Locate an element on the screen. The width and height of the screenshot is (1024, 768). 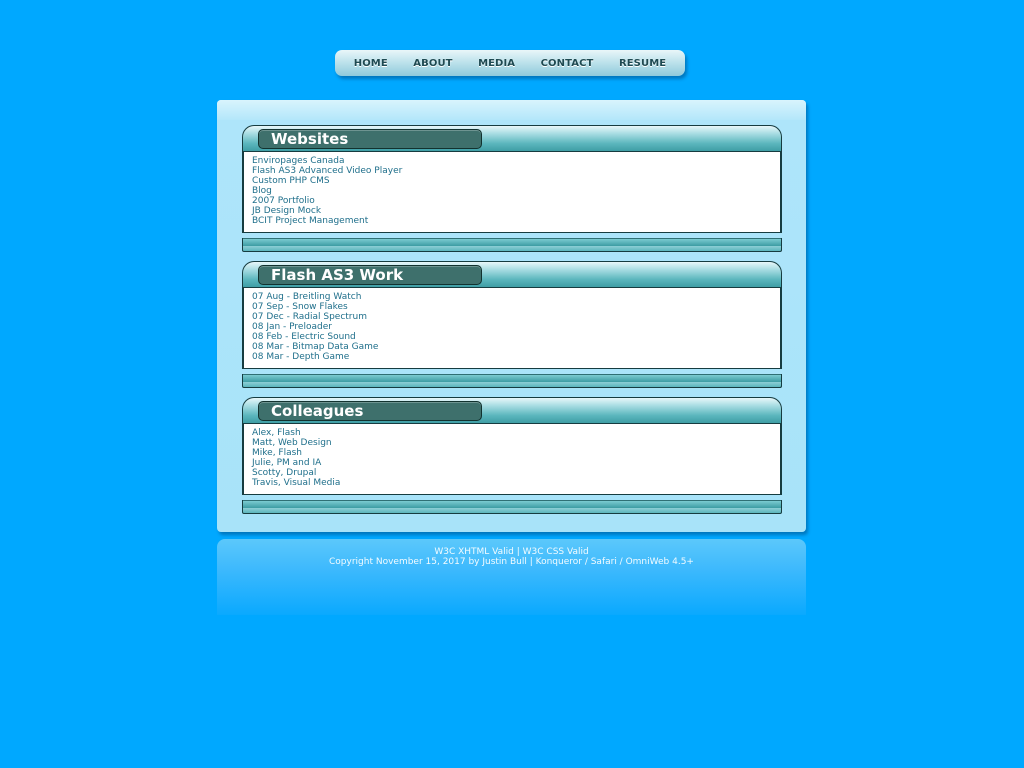
panel-title-bar: Flash AS3 Work is located at coordinates (370, 275).